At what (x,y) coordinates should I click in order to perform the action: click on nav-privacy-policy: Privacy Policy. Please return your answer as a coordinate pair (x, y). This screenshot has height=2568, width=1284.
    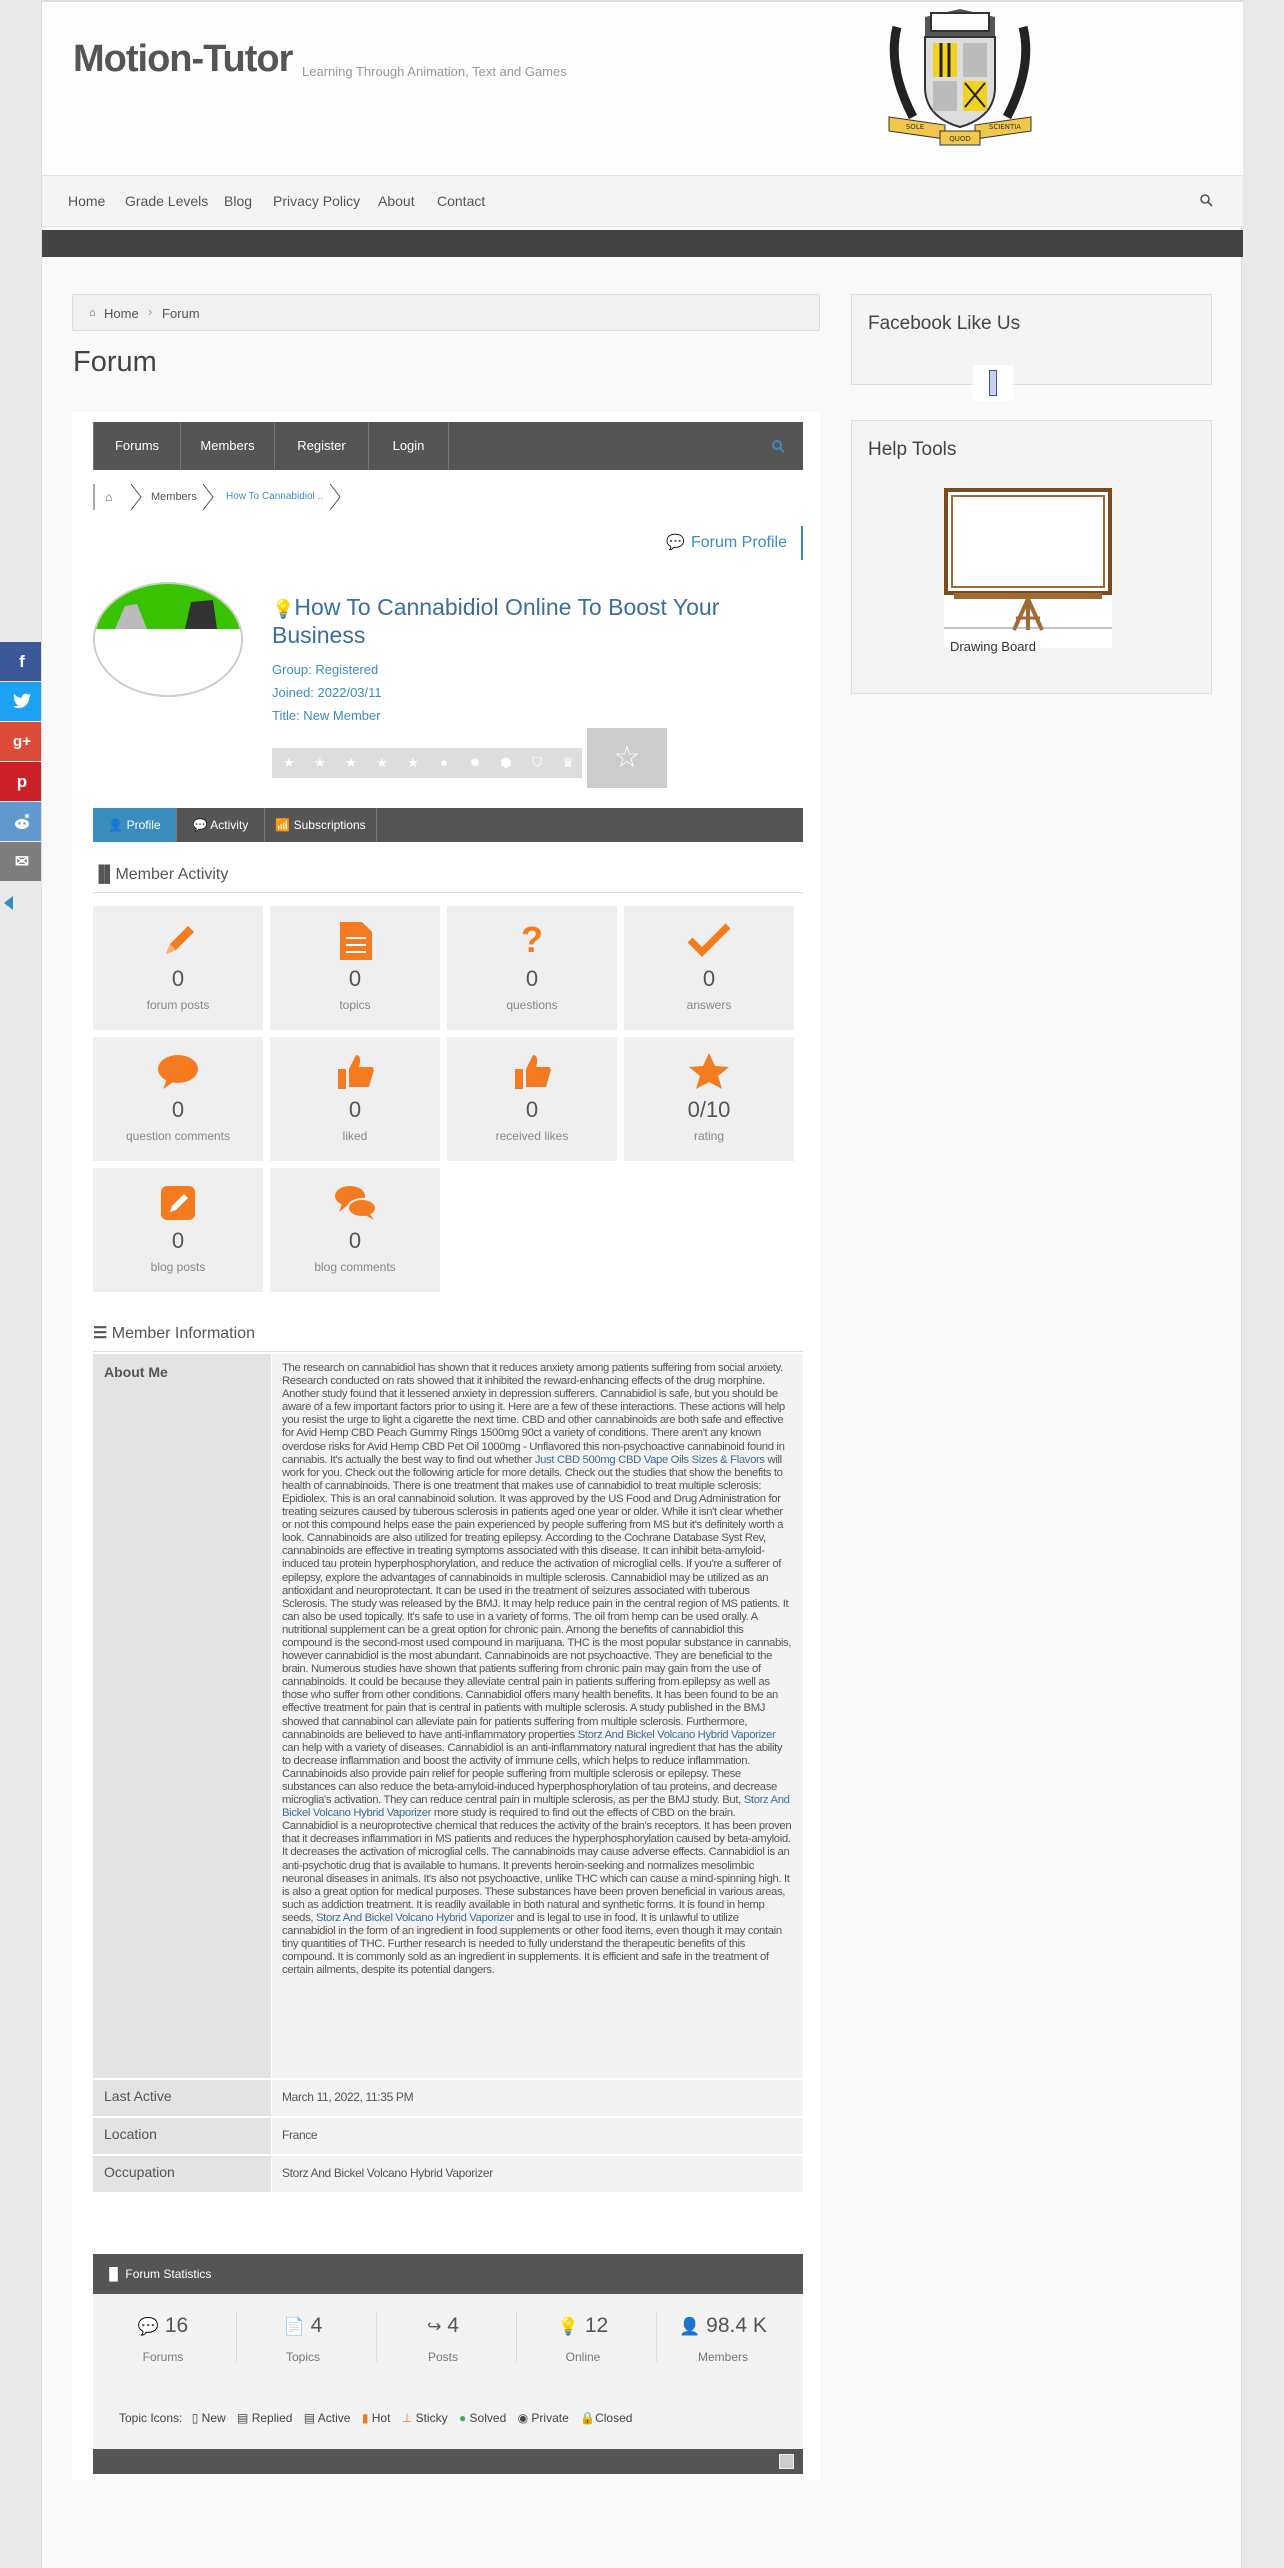
    Looking at the image, I should click on (316, 201).